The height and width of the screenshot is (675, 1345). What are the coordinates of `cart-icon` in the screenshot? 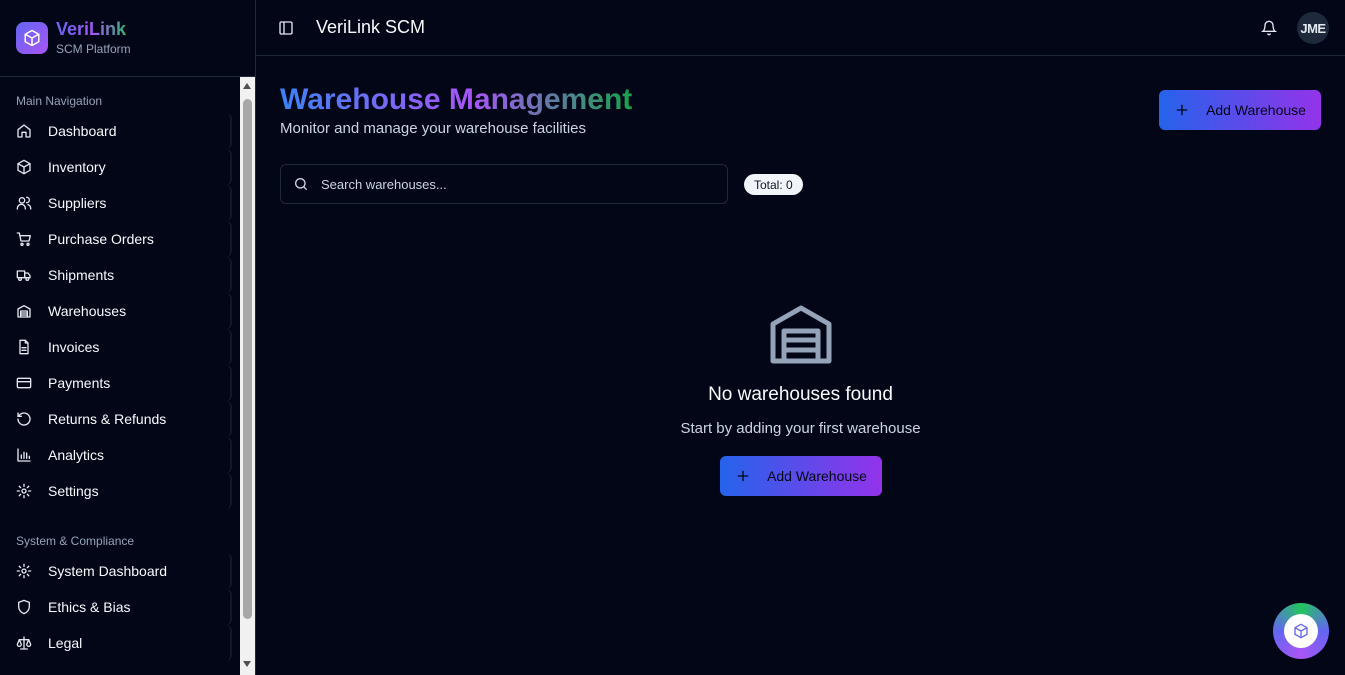 It's located at (24, 239).